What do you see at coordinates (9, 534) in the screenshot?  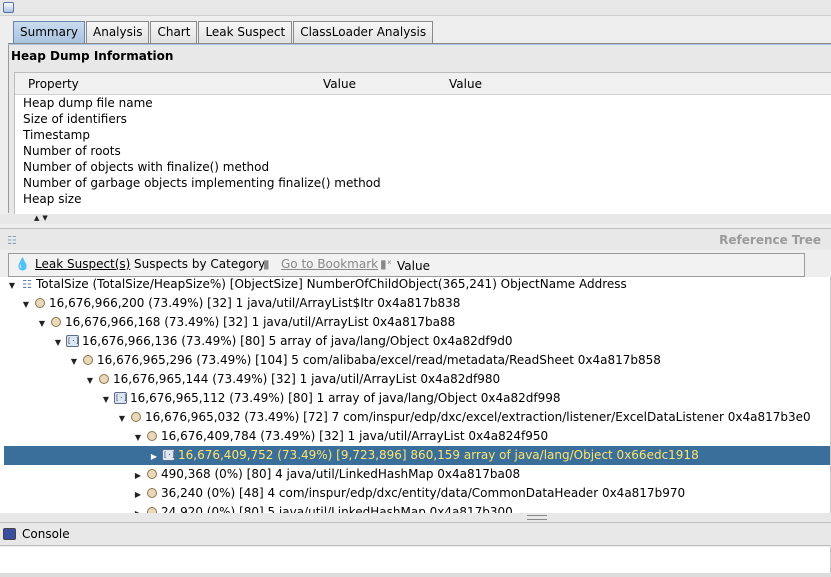 I see `console-icon` at bounding box center [9, 534].